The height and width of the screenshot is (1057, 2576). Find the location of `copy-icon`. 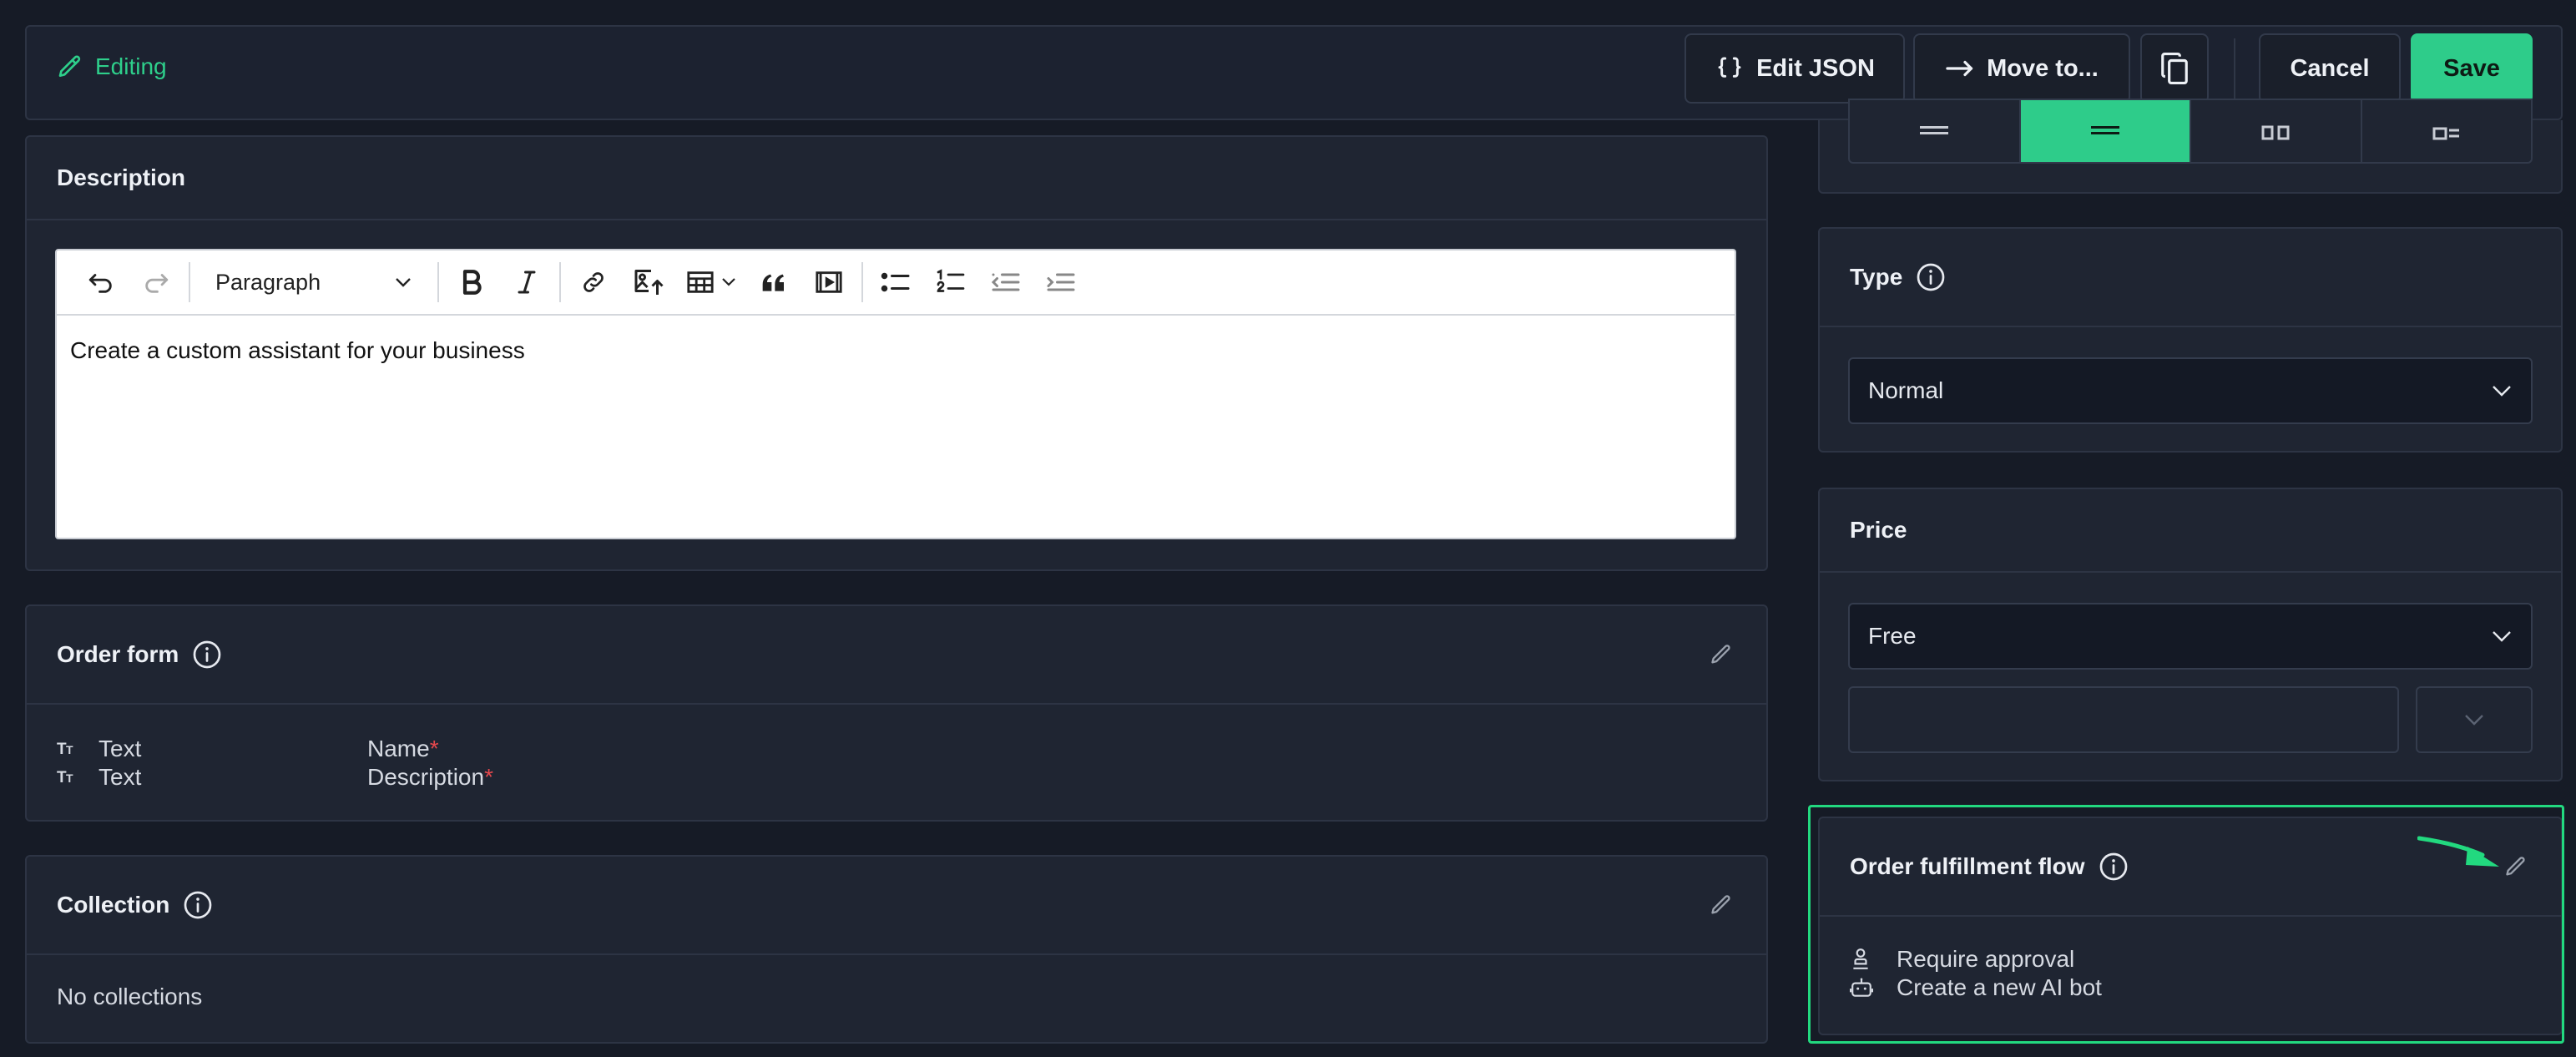

copy-icon is located at coordinates (2174, 68).